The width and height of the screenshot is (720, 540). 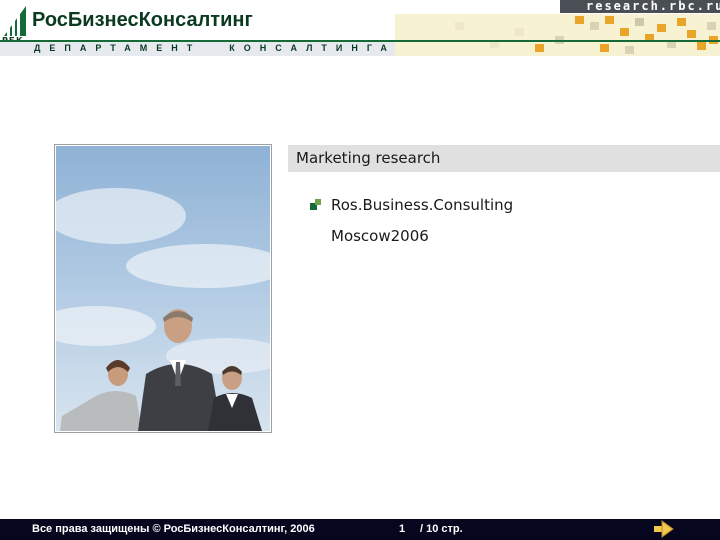 What do you see at coordinates (441, 529) in the screenshot?
I see `page-total: / 10 стр.` at bounding box center [441, 529].